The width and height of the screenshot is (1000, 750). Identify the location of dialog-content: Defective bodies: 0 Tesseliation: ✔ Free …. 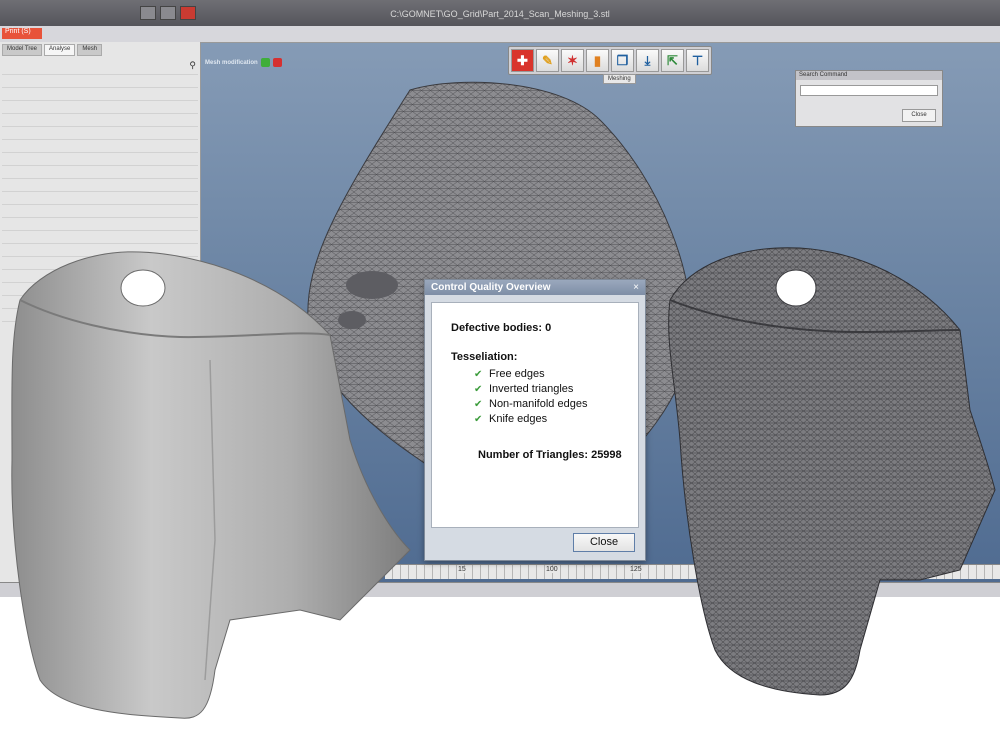
(535, 415).